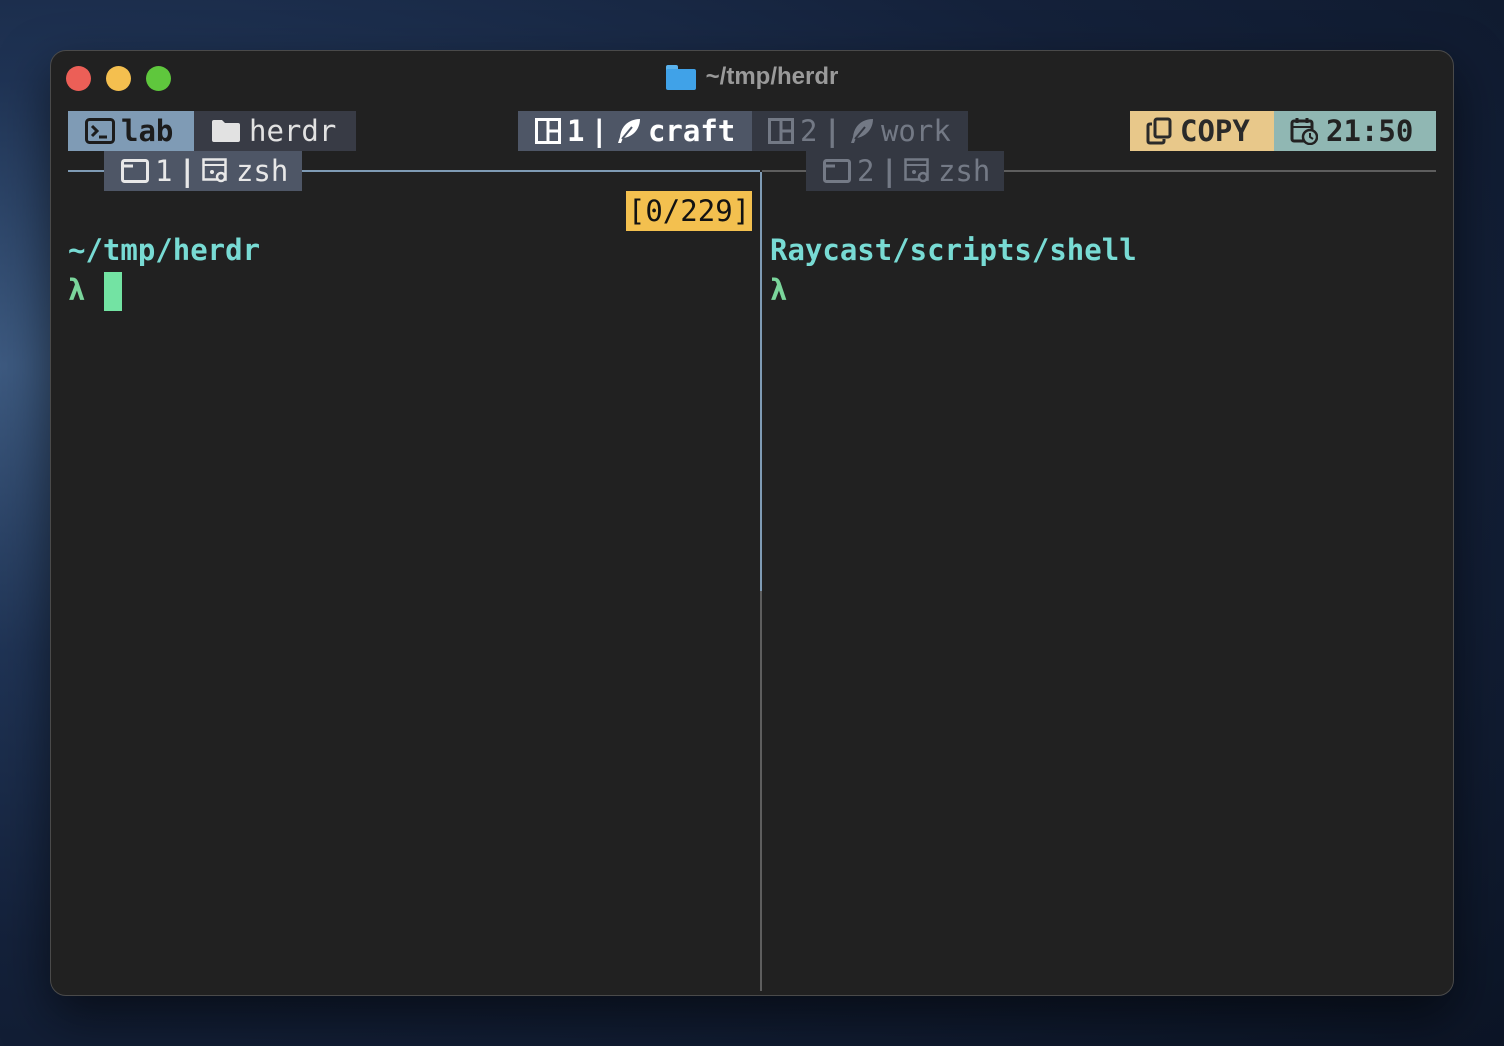 The image size is (1504, 1046). Describe the element at coordinates (772, 76) in the screenshot. I see `window-title: ~/tmp/herdr` at that location.